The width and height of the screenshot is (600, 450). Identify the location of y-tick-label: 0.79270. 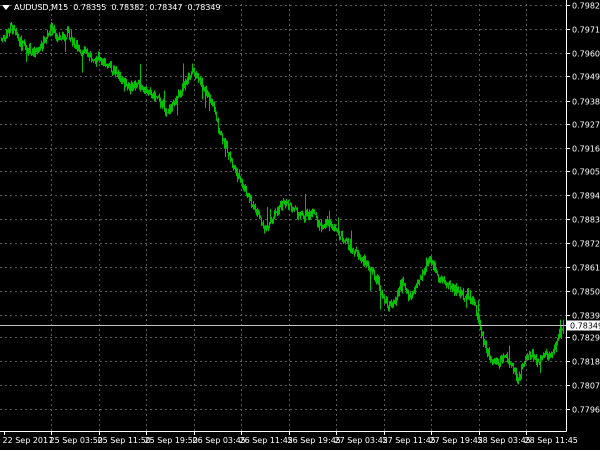
(586, 125).